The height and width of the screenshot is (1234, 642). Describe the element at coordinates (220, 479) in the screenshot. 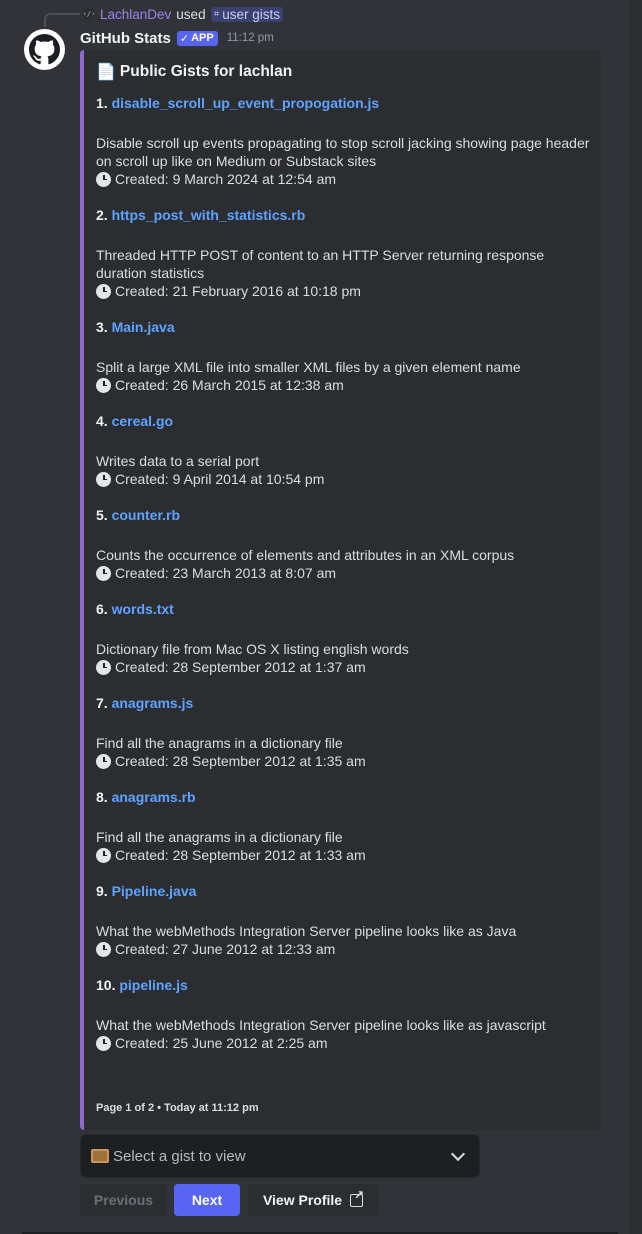

I see `gist-created-text: Created: 9 April 2014 at 10:54 pm` at that location.